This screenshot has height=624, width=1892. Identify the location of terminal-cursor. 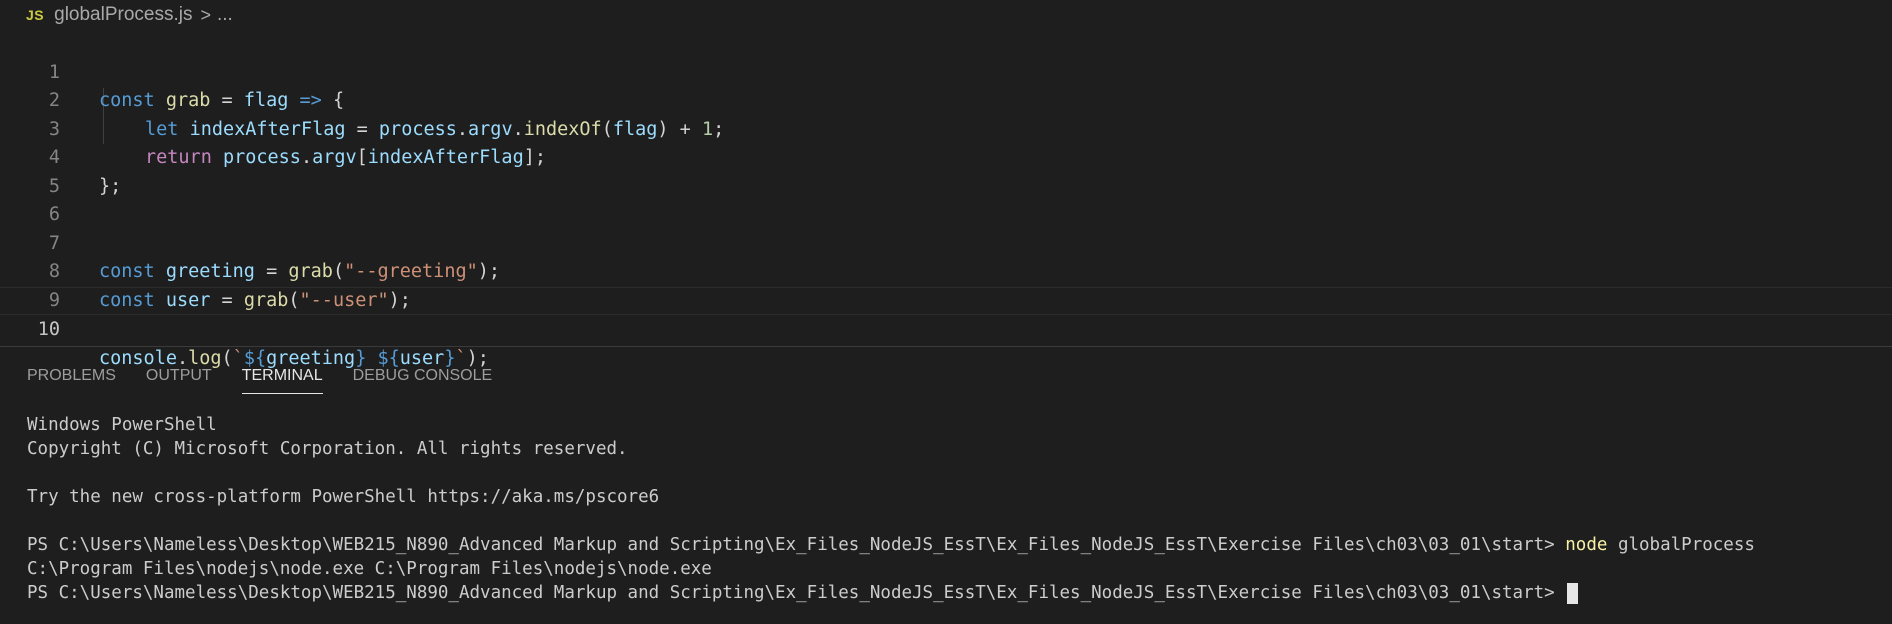
(1573, 593).